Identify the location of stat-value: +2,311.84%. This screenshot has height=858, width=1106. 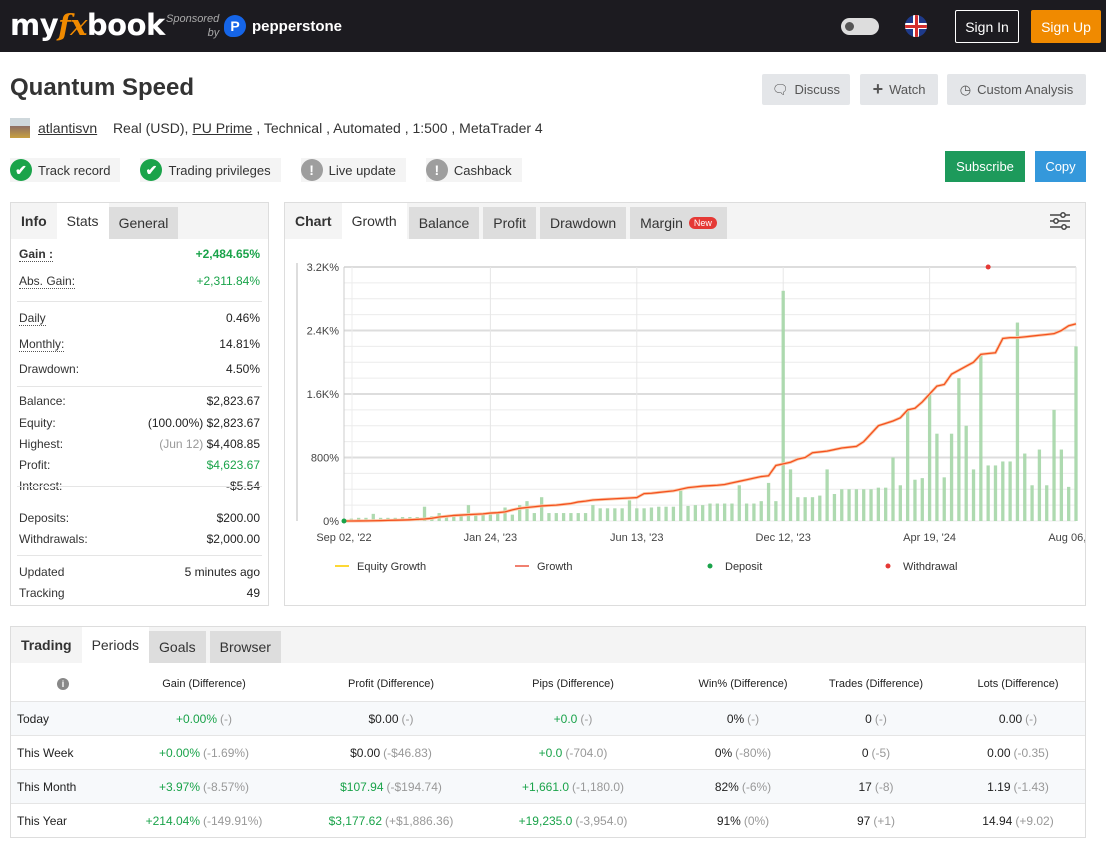
(229, 281).